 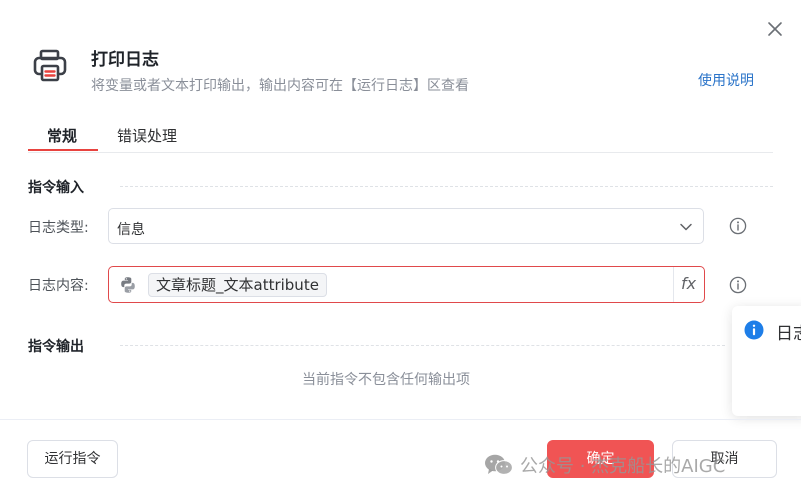 What do you see at coordinates (63, 150) in the screenshot?
I see `active-tab-indicator` at bounding box center [63, 150].